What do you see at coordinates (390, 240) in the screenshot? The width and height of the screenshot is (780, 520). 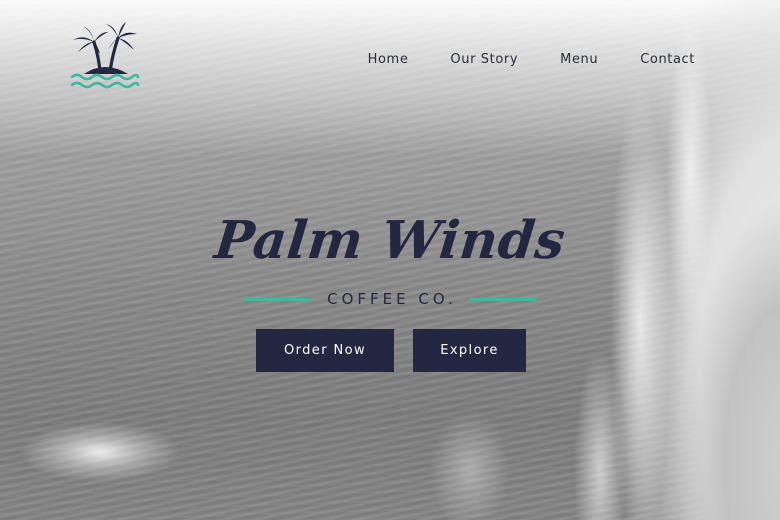 I see `brand-title: Palm Winds` at bounding box center [390, 240].